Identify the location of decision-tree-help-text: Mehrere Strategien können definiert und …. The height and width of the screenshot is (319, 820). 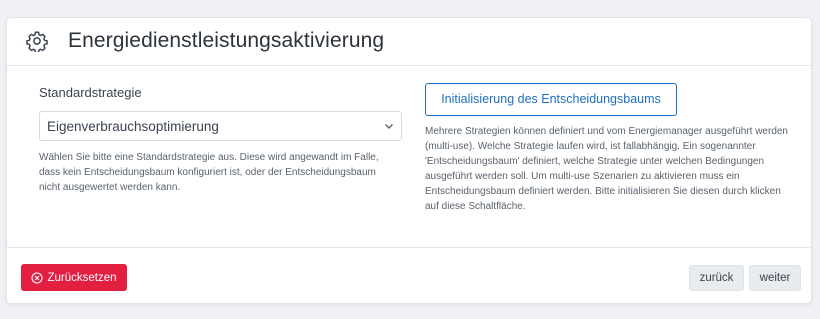
(606, 169).